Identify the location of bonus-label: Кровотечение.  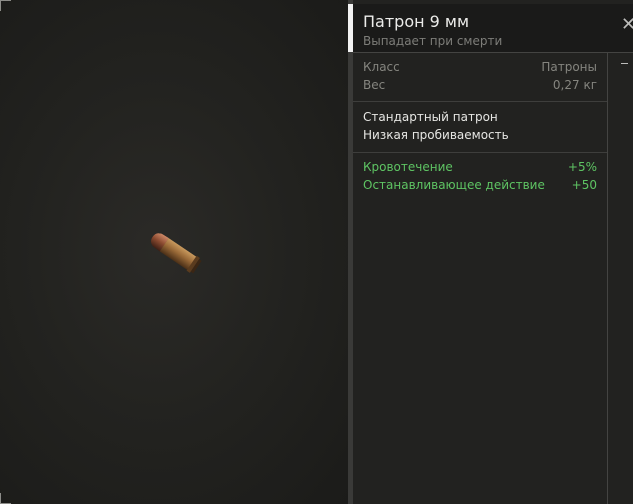
(408, 167).